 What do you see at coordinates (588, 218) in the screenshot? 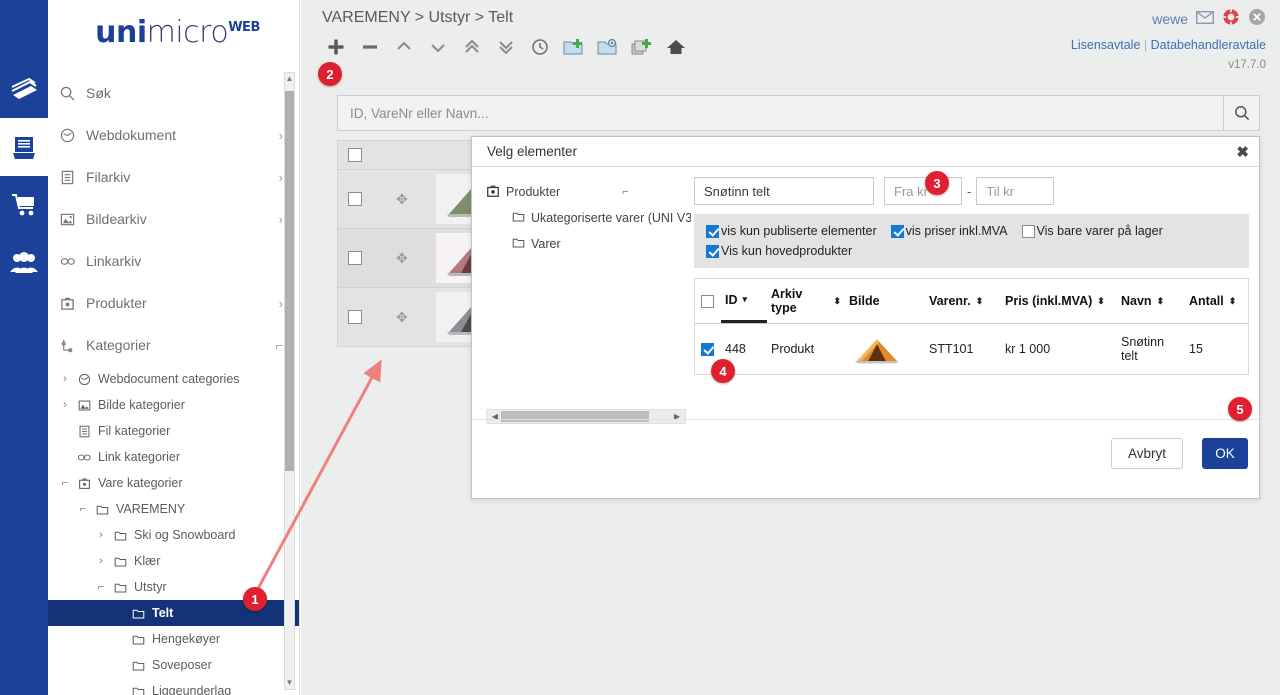
I see `tree-item-ukategoriserte: Ukategoriserte varer (UNI V3` at bounding box center [588, 218].